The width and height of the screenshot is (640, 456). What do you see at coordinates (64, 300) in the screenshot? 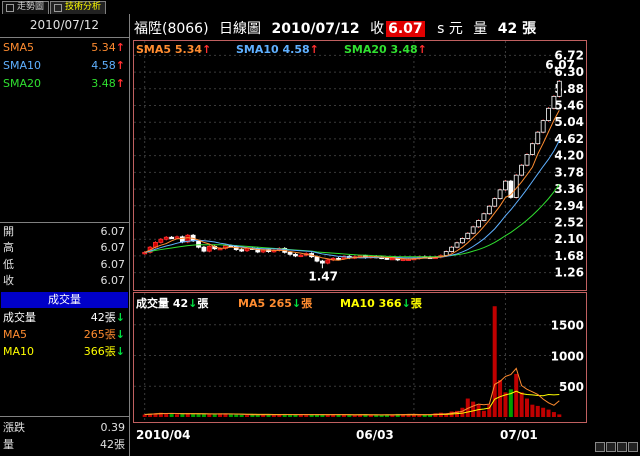
I see `volume-section-header: 成交量` at bounding box center [64, 300].